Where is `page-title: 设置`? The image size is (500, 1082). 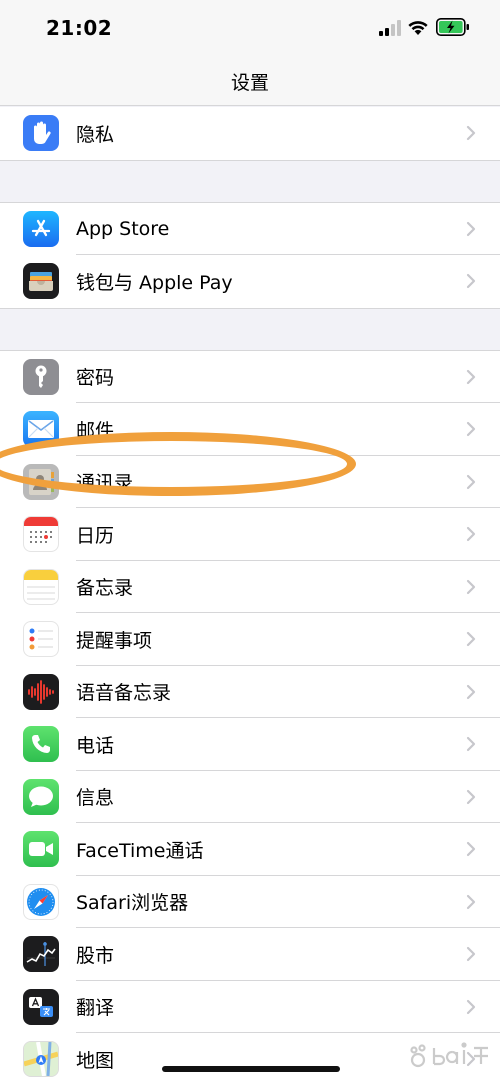
page-title: 设置 is located at coordinates (249, 83).